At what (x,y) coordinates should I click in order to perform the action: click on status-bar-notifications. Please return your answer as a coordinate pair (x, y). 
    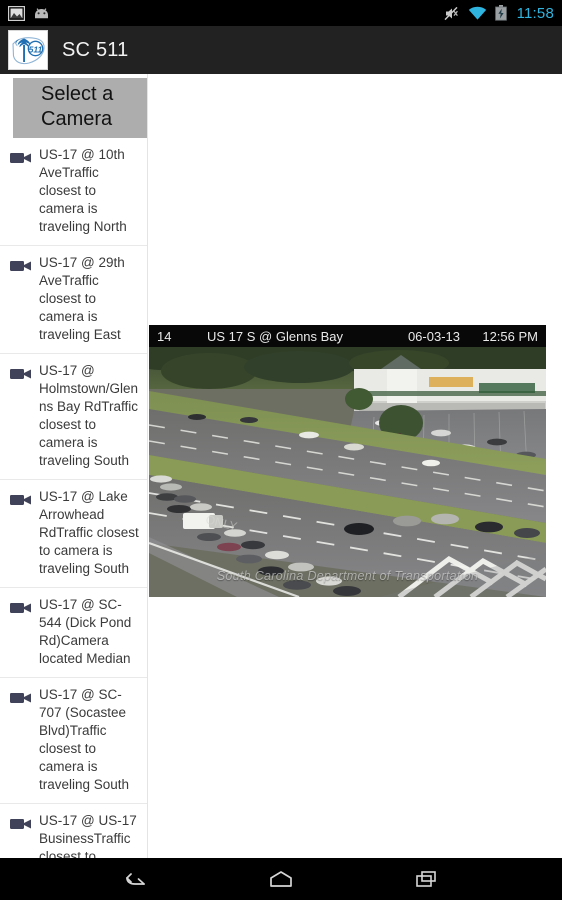
    Looking at the image, I should click on (29, 13).